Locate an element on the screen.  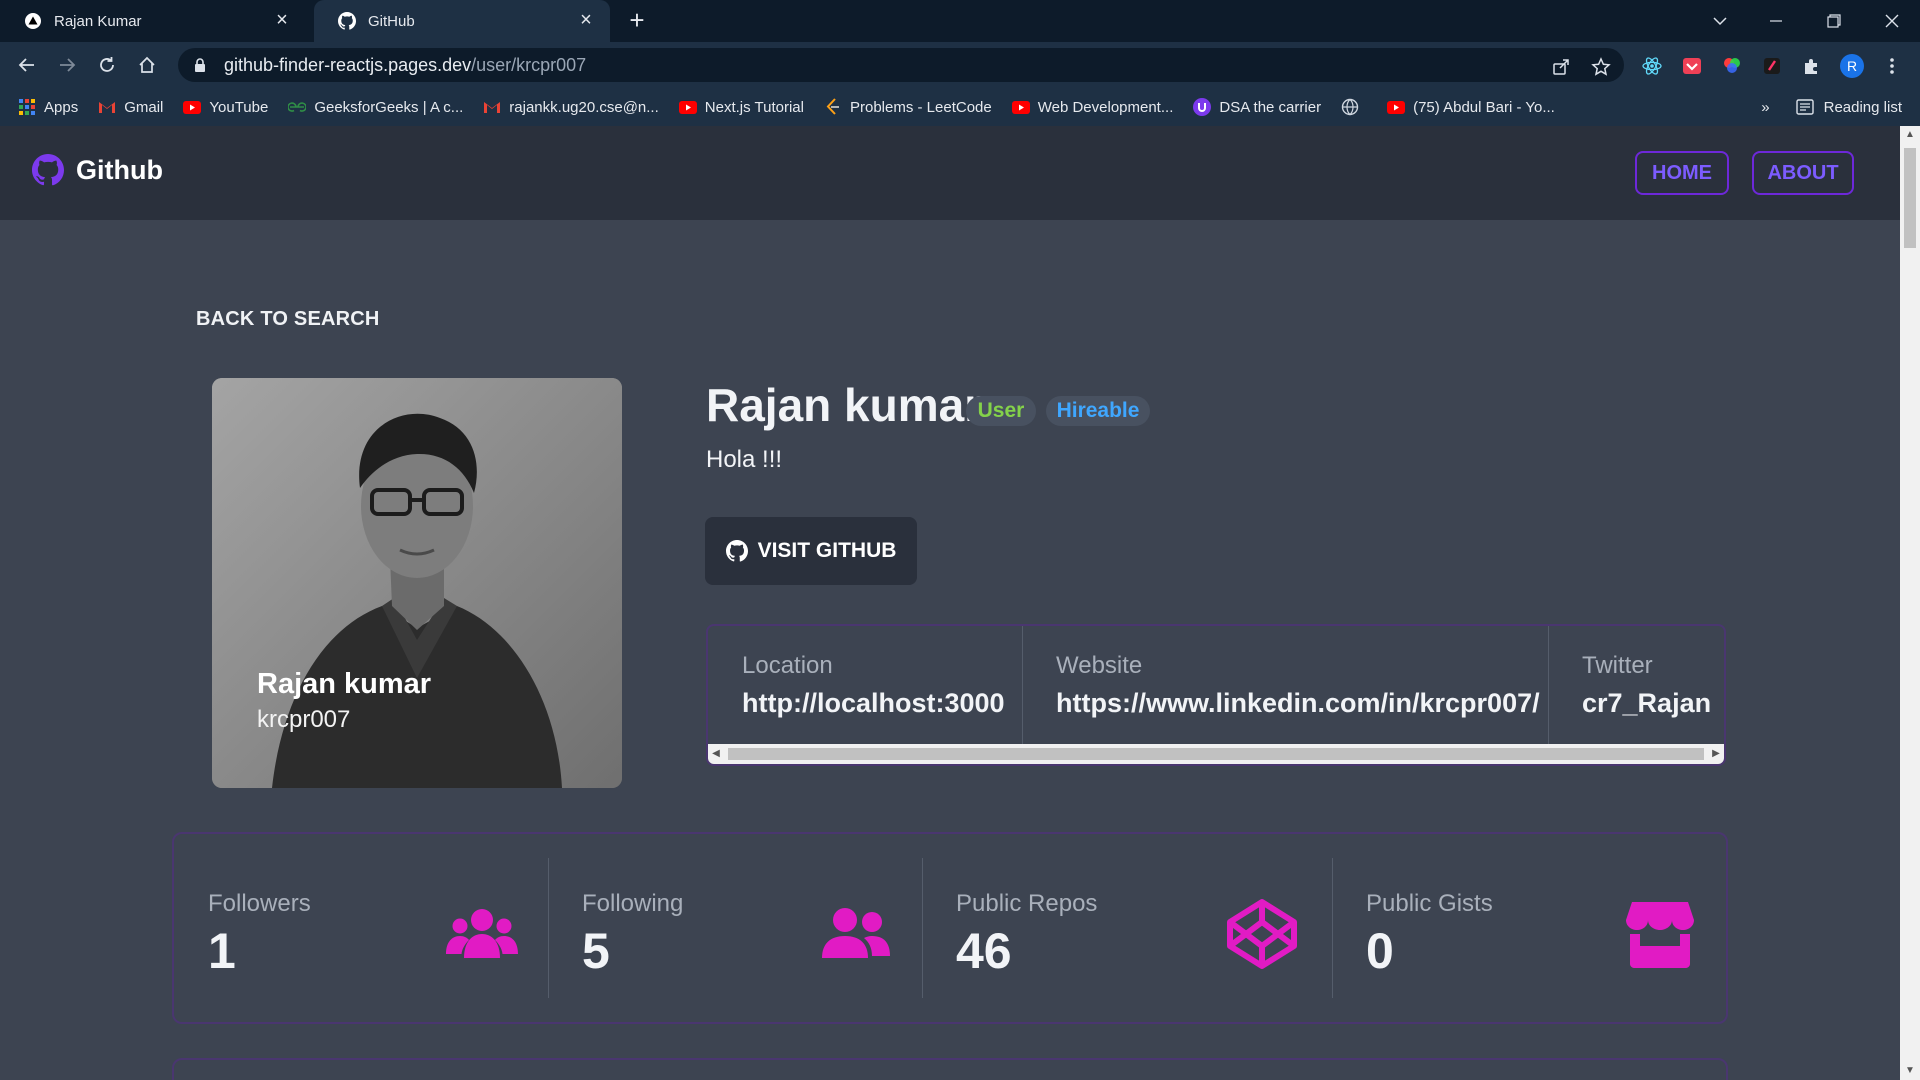
bookmark-dsa: DSA the carrier is located at coordinates (1257, 107).